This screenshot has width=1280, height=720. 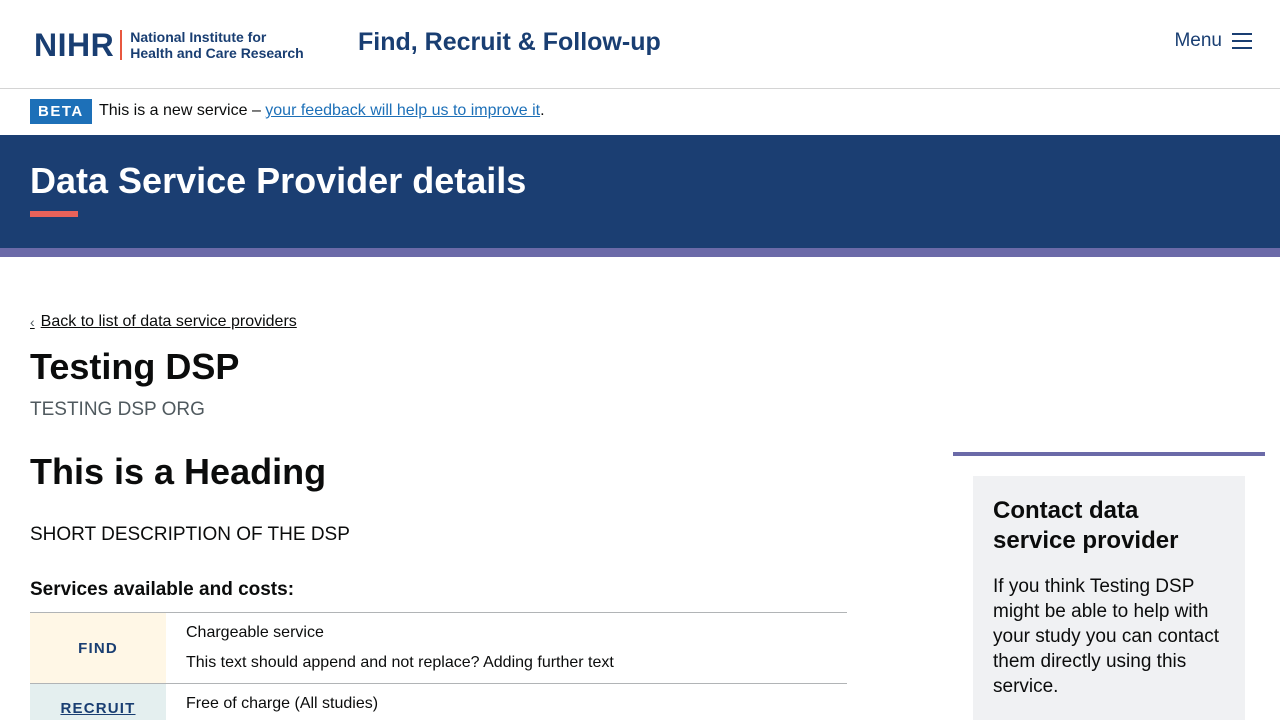 What do you see at coordinates (32, 322) in the screenshot?
I see `chevron-left-icon: ‹` at bounding box center [32, 322].